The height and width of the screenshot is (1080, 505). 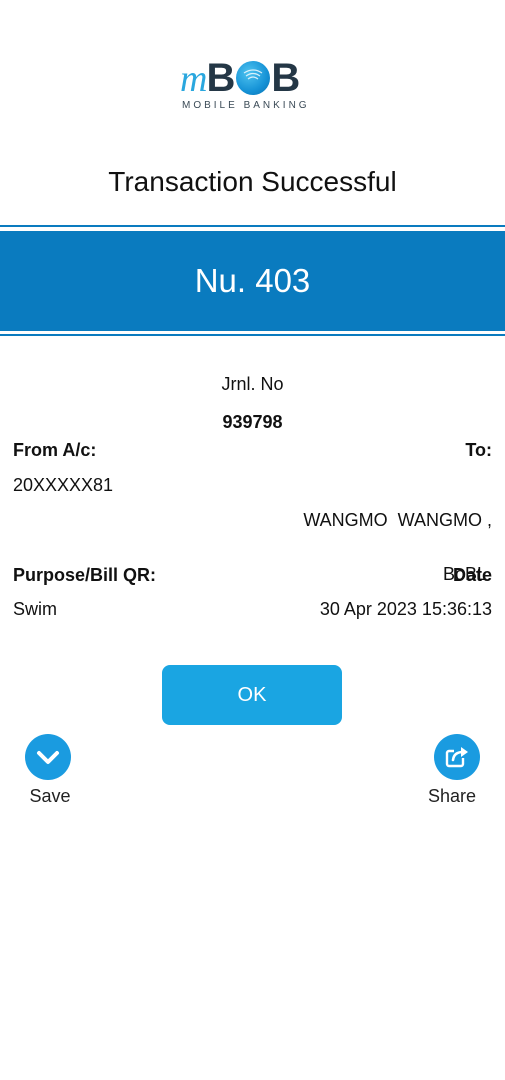 I want to click on share-icon, so click(x=456, y=757).